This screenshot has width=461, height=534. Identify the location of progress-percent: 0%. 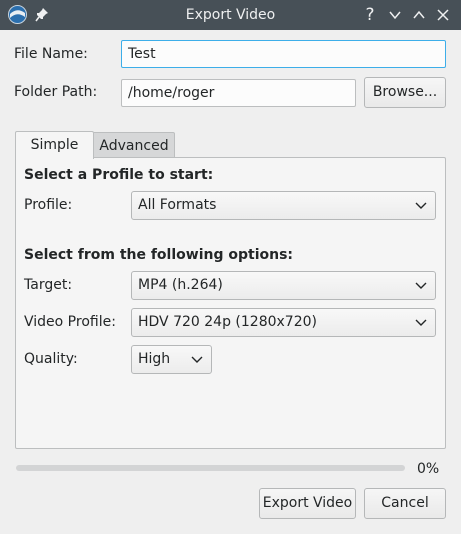
(428, 469).